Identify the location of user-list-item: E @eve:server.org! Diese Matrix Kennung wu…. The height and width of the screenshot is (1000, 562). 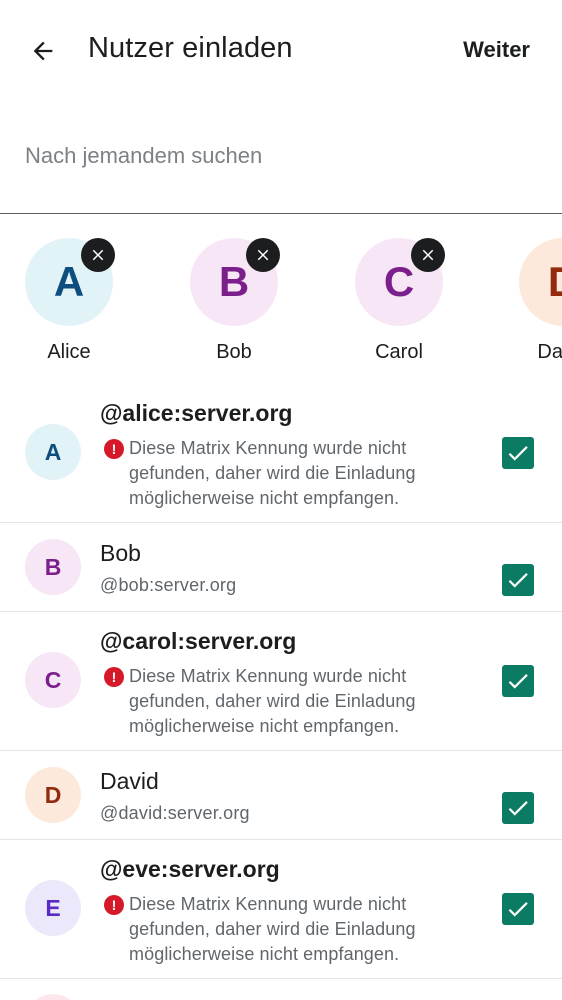
(281, 909).